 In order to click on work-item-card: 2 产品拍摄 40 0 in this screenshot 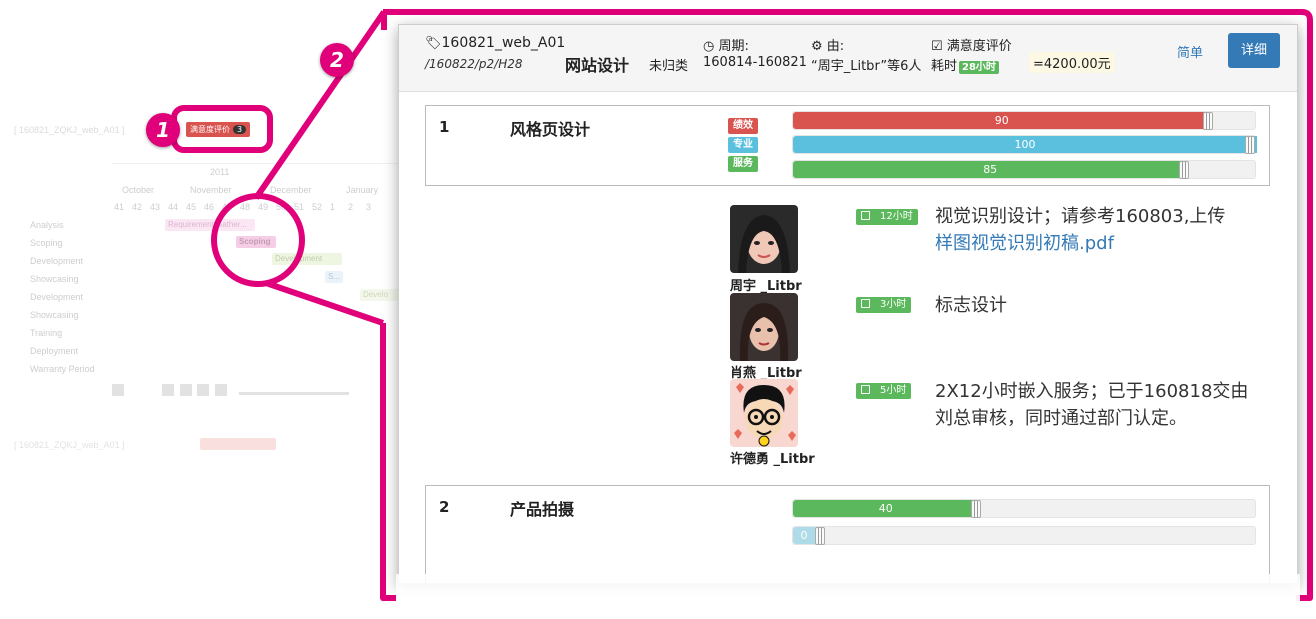, I will do `click(847, 534)`.